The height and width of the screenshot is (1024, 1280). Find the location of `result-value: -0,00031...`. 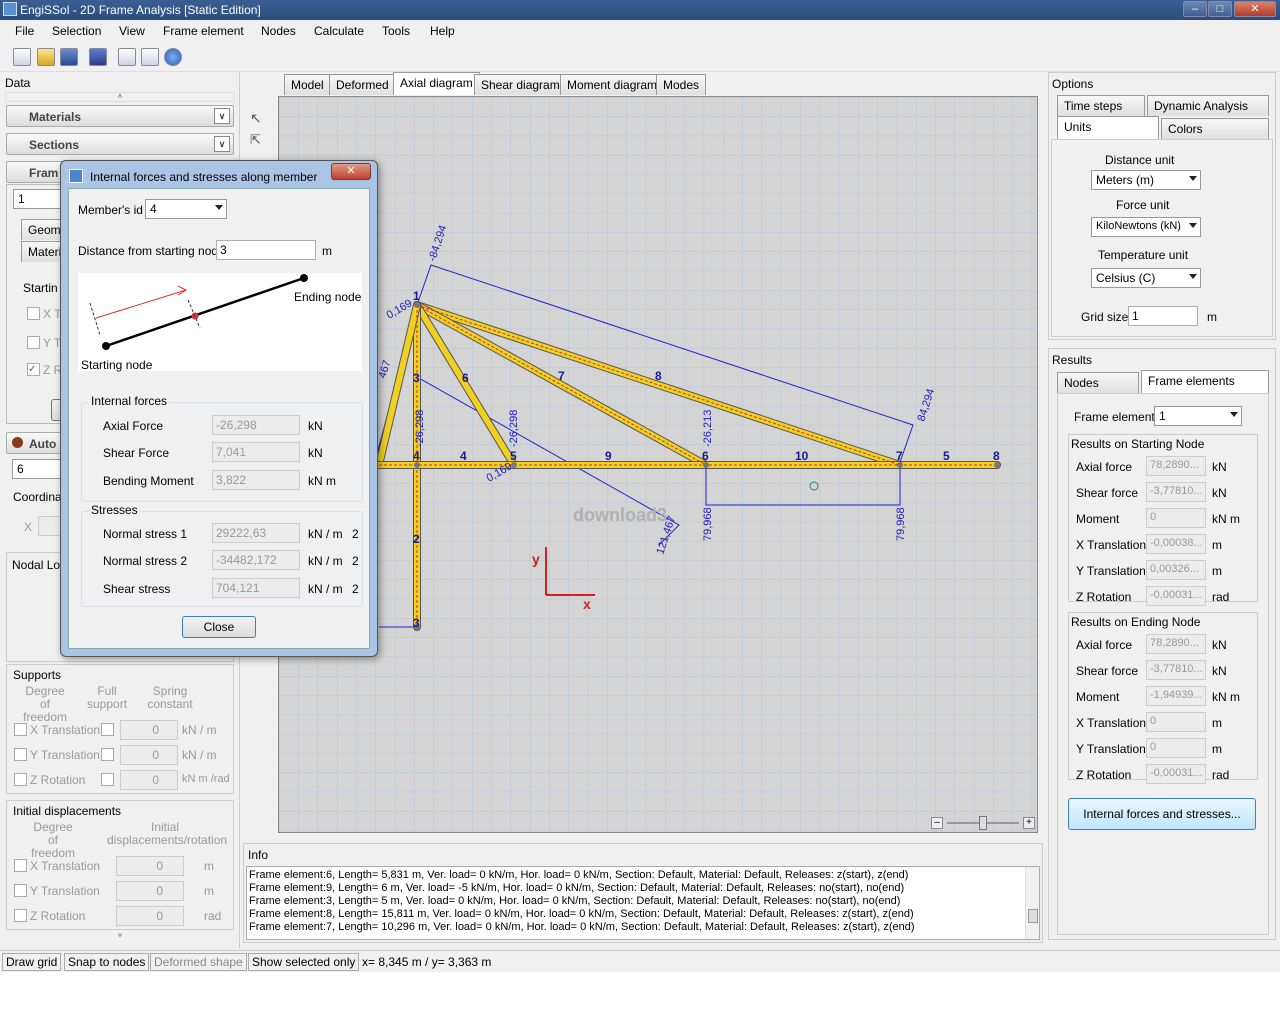

result-value: -0,00031... is located at coordinates (1176, 596).